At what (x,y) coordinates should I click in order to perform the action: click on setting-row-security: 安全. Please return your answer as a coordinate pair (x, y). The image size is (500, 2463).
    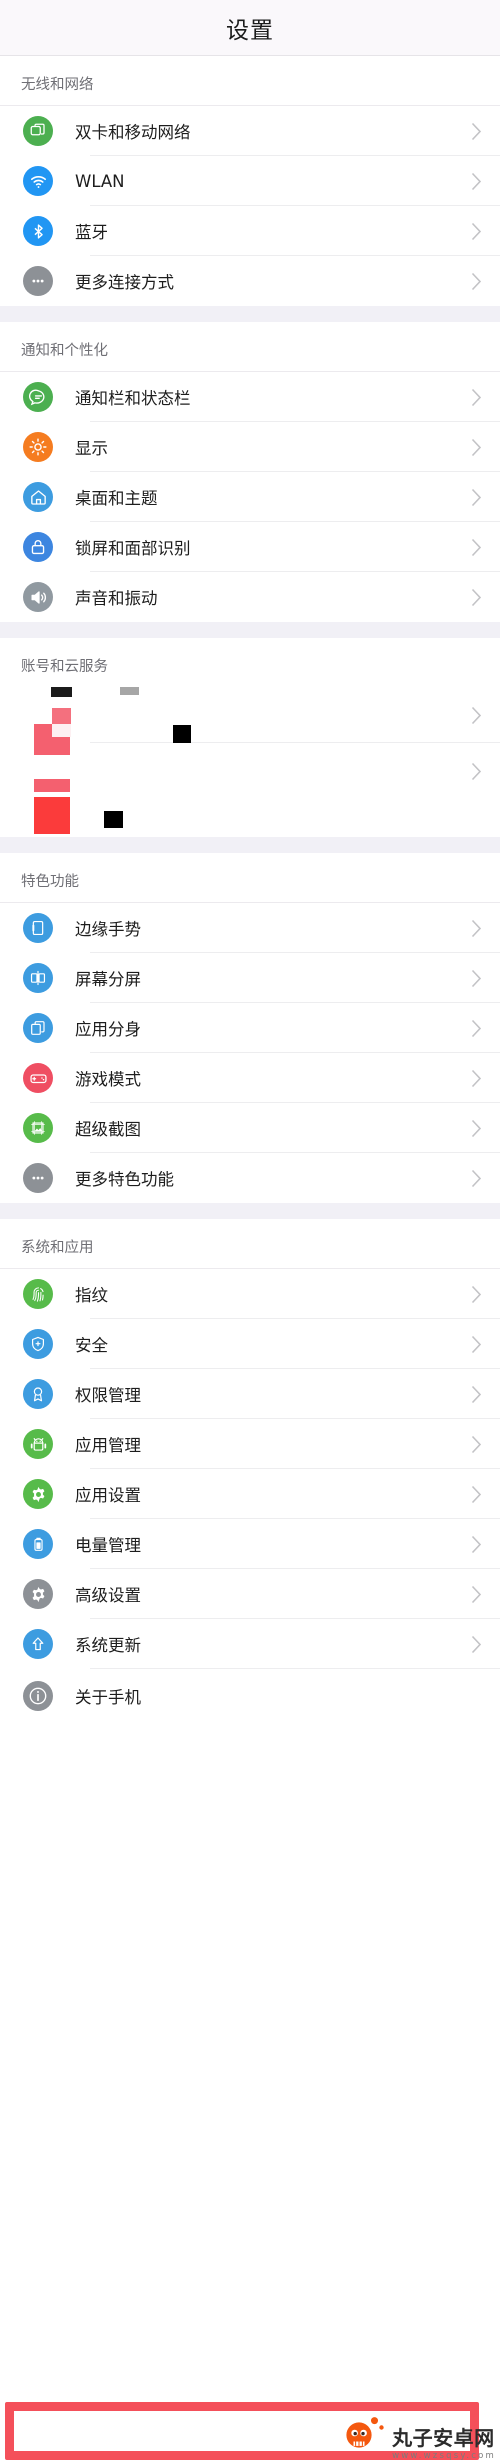
    Looking at the image, I should click on (250, 1344).